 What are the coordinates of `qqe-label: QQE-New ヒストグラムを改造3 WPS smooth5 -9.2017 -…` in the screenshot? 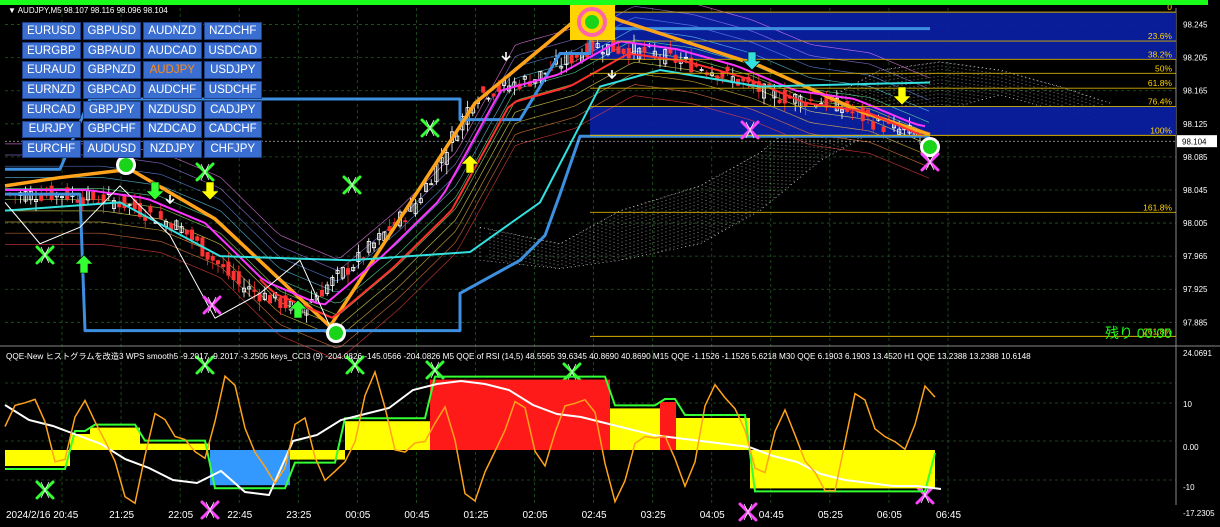 It's located at (518, 356).